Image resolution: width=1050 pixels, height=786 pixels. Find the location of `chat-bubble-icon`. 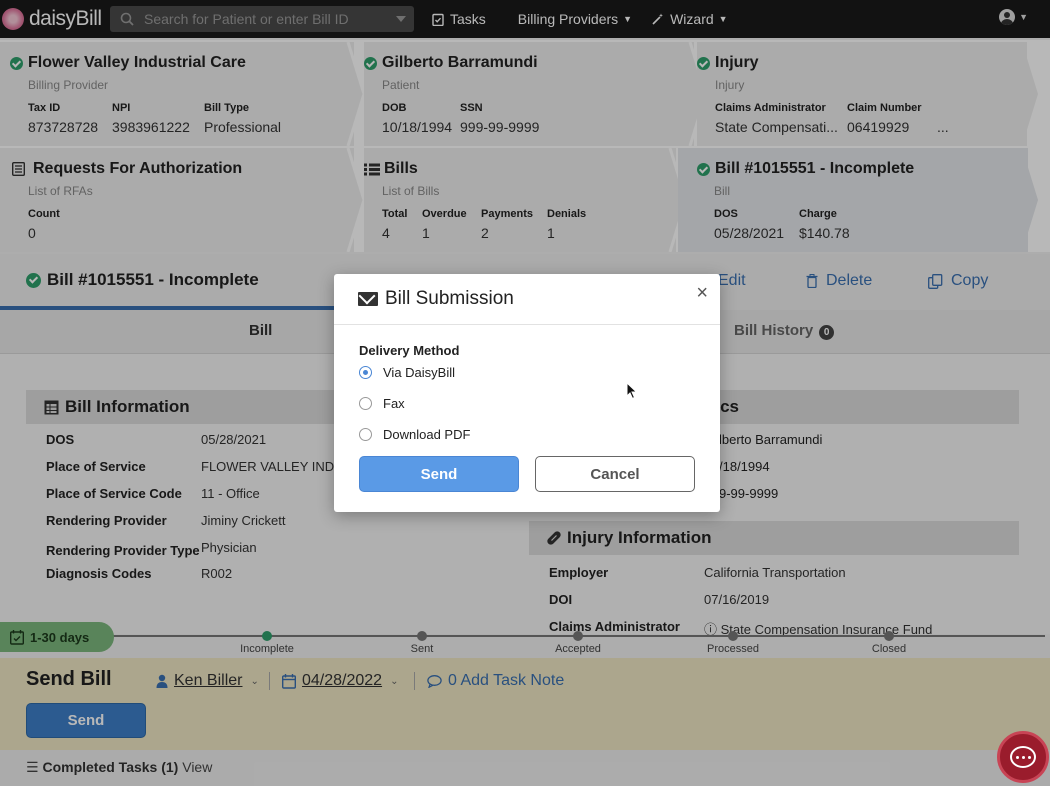

chat-bubble-icon is located at coordinates (1023, 757).